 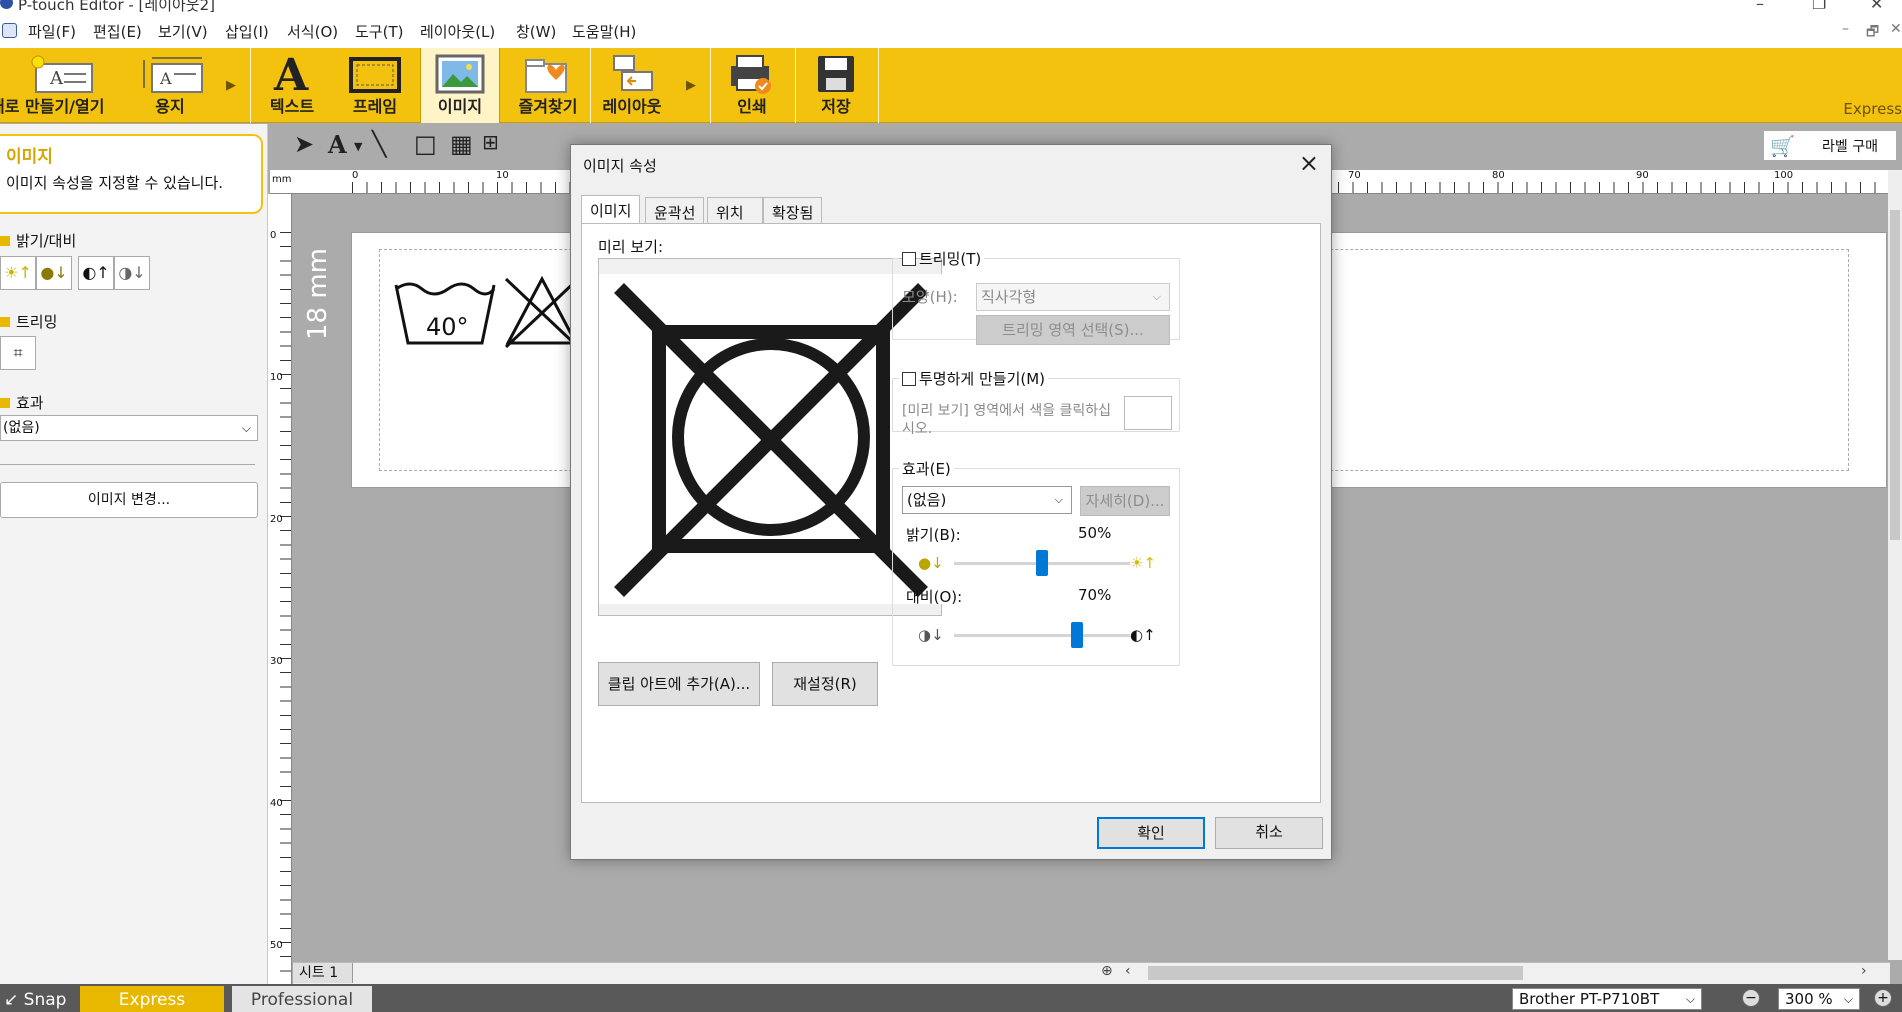 I want to click on text-tool-dropdown-icon: ▼, so click(x=358, y=146).